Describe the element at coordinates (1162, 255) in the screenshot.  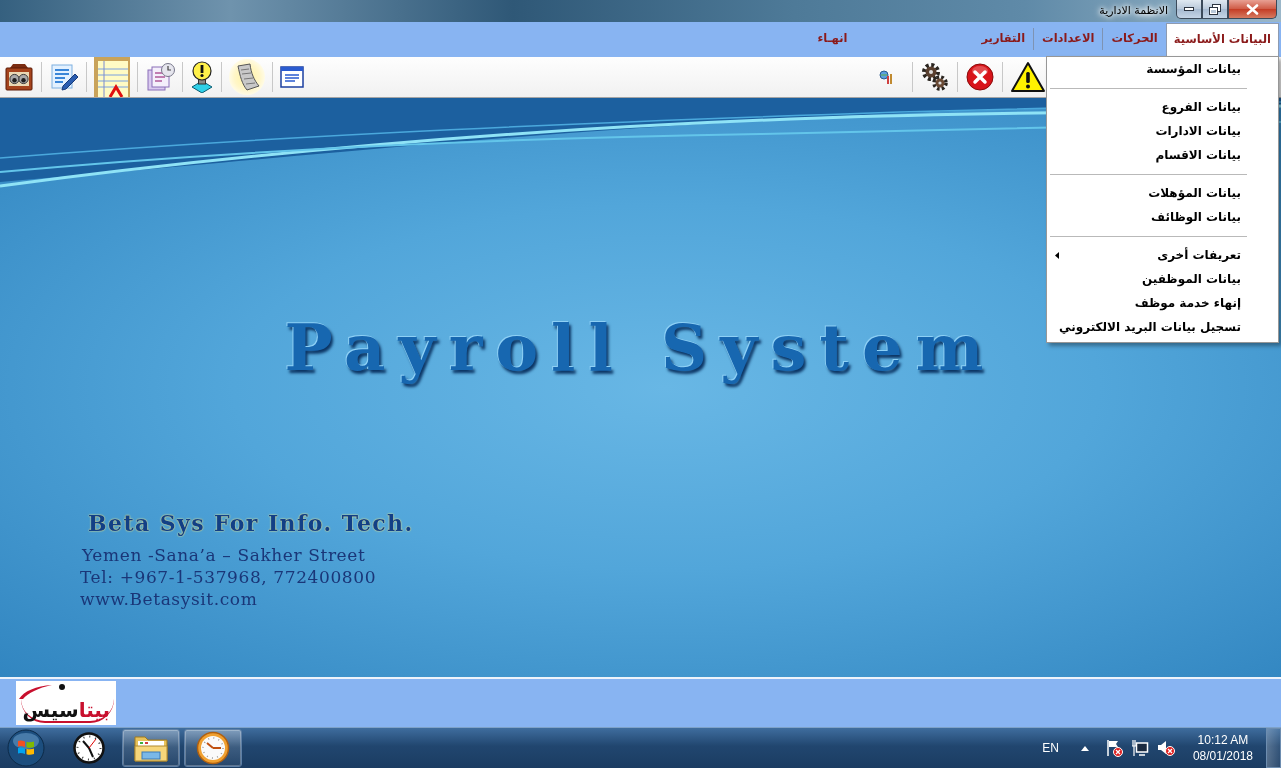
I see `menu-item: تعريفات أخرى` at that location.